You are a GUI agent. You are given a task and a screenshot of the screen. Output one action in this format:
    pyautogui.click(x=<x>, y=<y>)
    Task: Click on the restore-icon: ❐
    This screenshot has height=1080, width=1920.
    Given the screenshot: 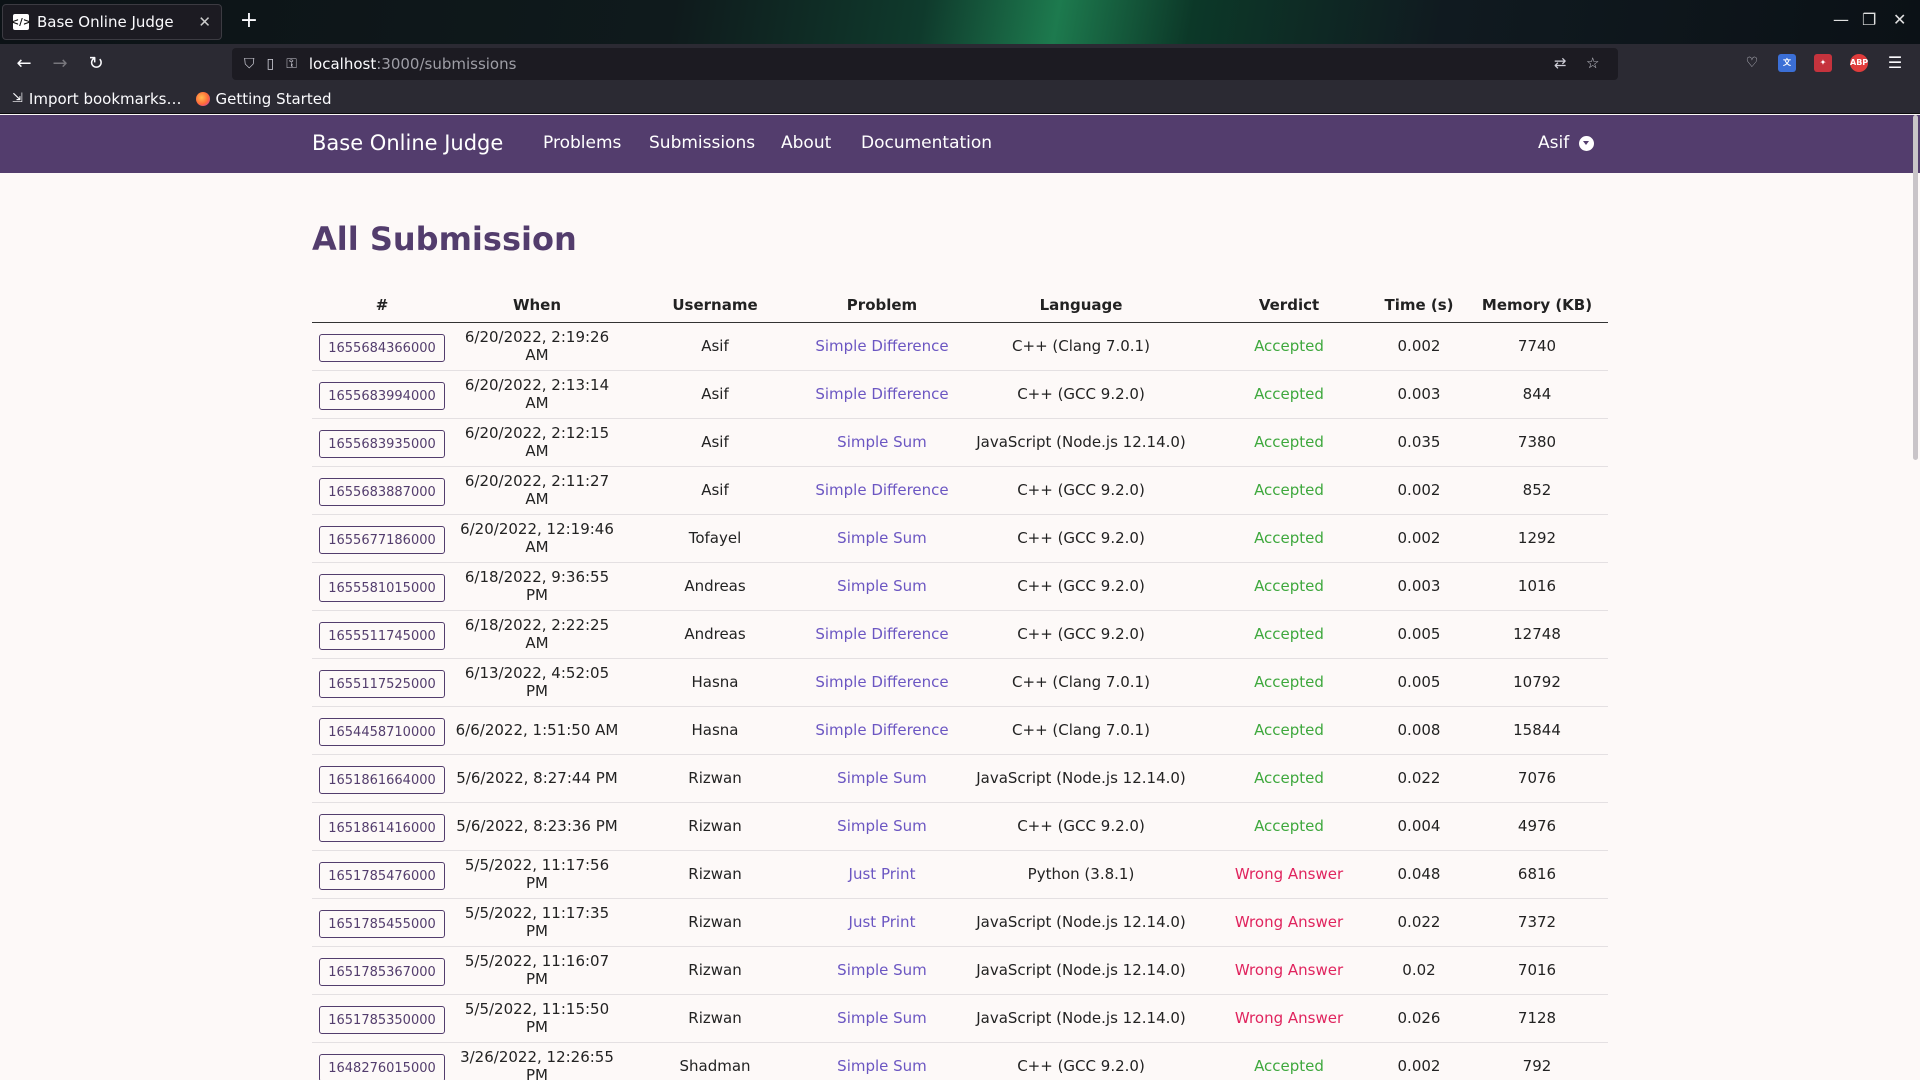 What is the action you would take?
    pyautogui.click(x=1869, y=19)
    